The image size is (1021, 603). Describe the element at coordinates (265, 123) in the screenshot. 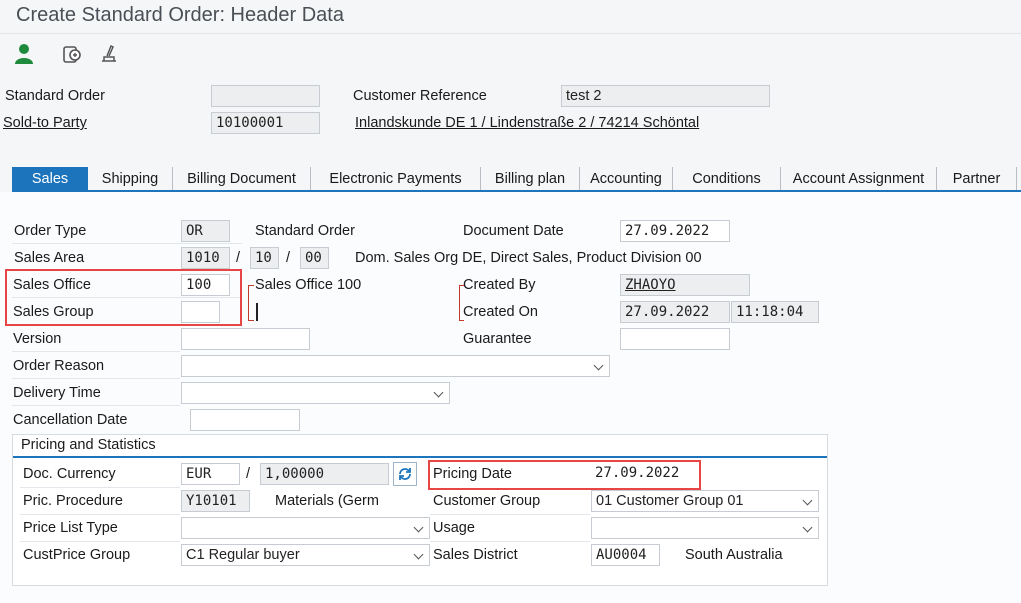

I see `sold-to-party-field: 10100001` at that location.